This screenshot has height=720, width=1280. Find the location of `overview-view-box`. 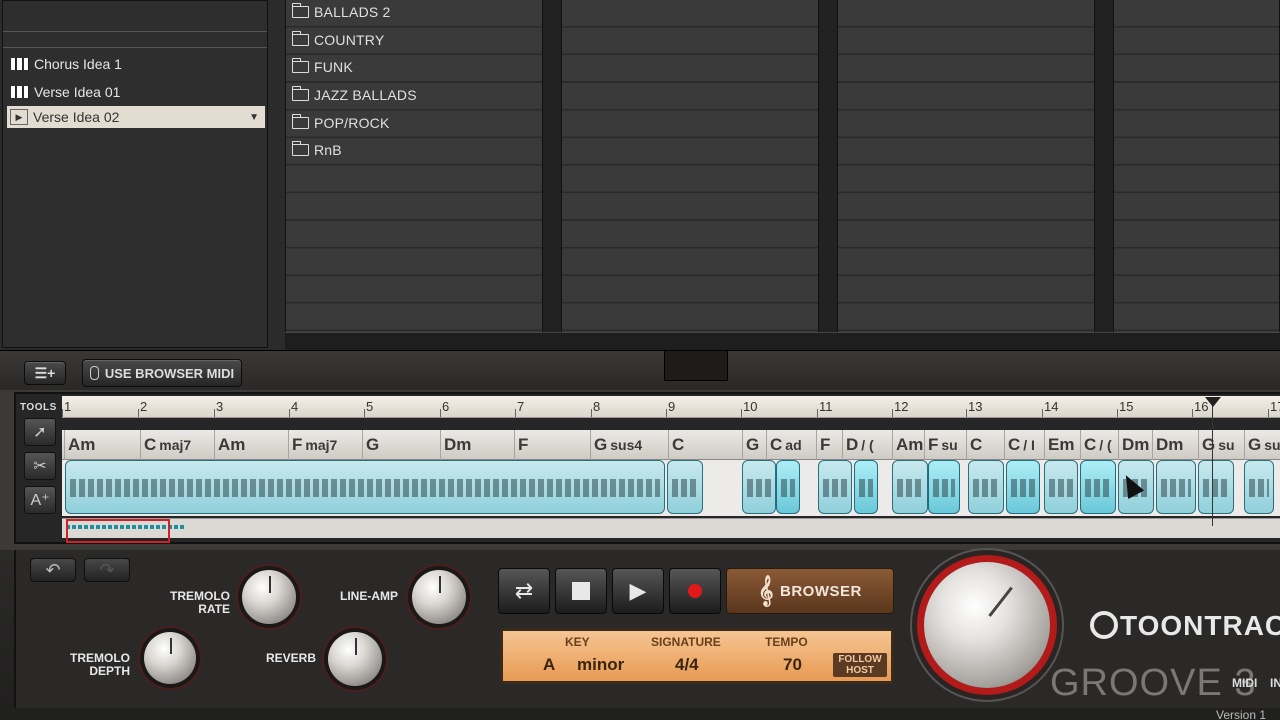

overview-view-box is located at coordinates (118, 531).